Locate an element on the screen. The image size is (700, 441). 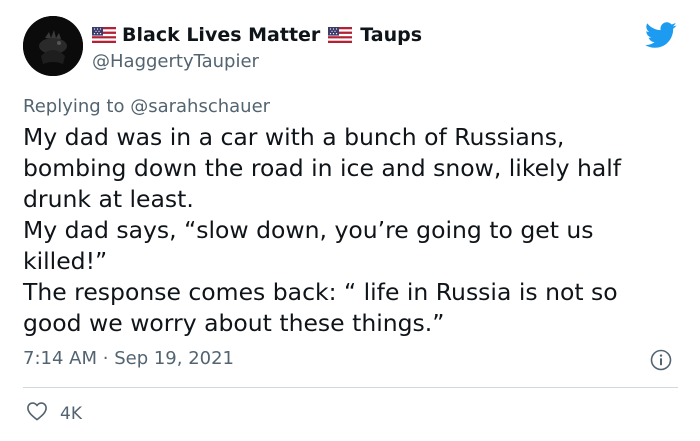
reply-mention-link: @sarahschauer is located at coordinates (200, 106).